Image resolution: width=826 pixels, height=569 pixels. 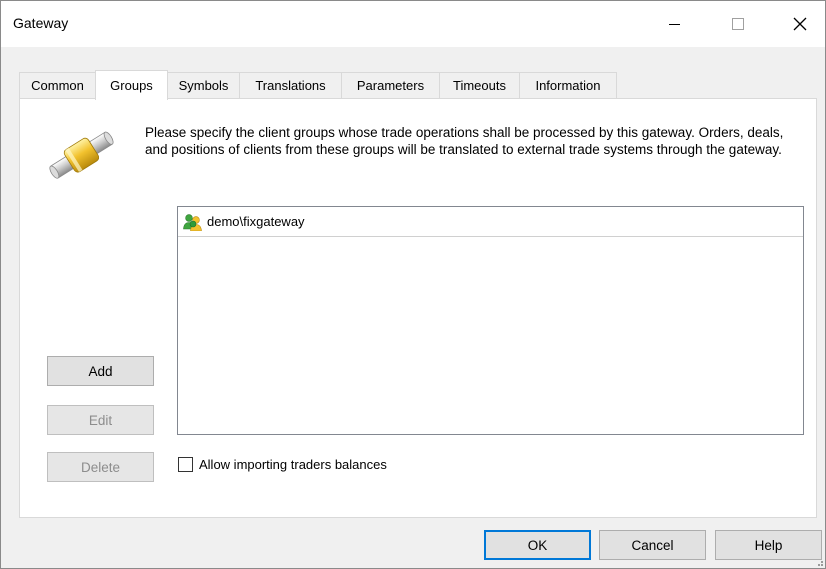 I want to click on resize-grip-icon, so click(x=818, y=561).